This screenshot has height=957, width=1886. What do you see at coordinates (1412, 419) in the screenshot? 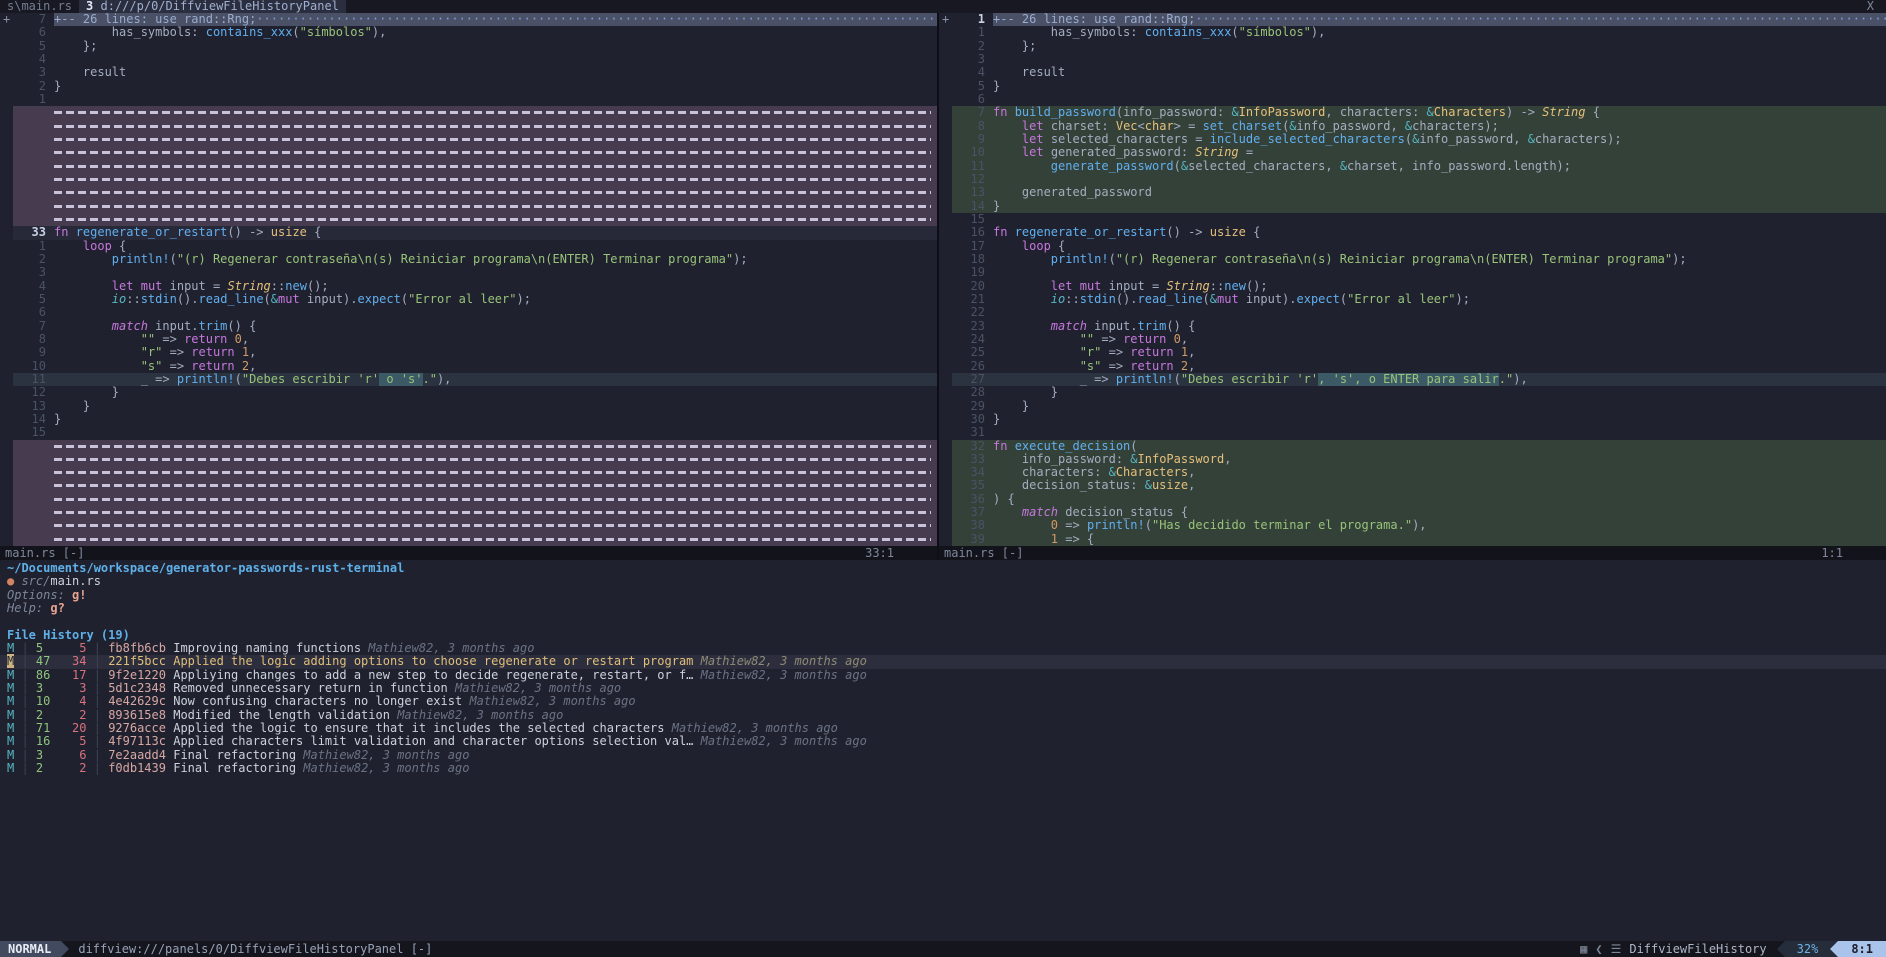
I see `code-line: 30}` at bounding box center [1412, 419].